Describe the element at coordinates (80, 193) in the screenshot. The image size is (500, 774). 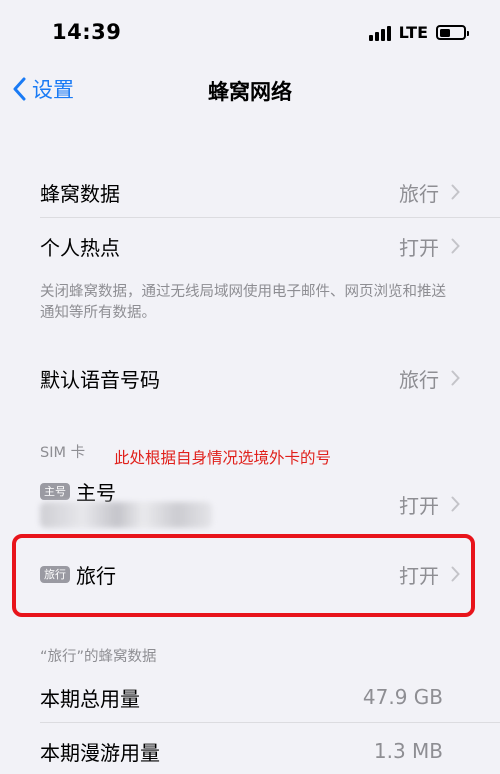
I see `cellular-data-label: 蜂窝数据` at that location.